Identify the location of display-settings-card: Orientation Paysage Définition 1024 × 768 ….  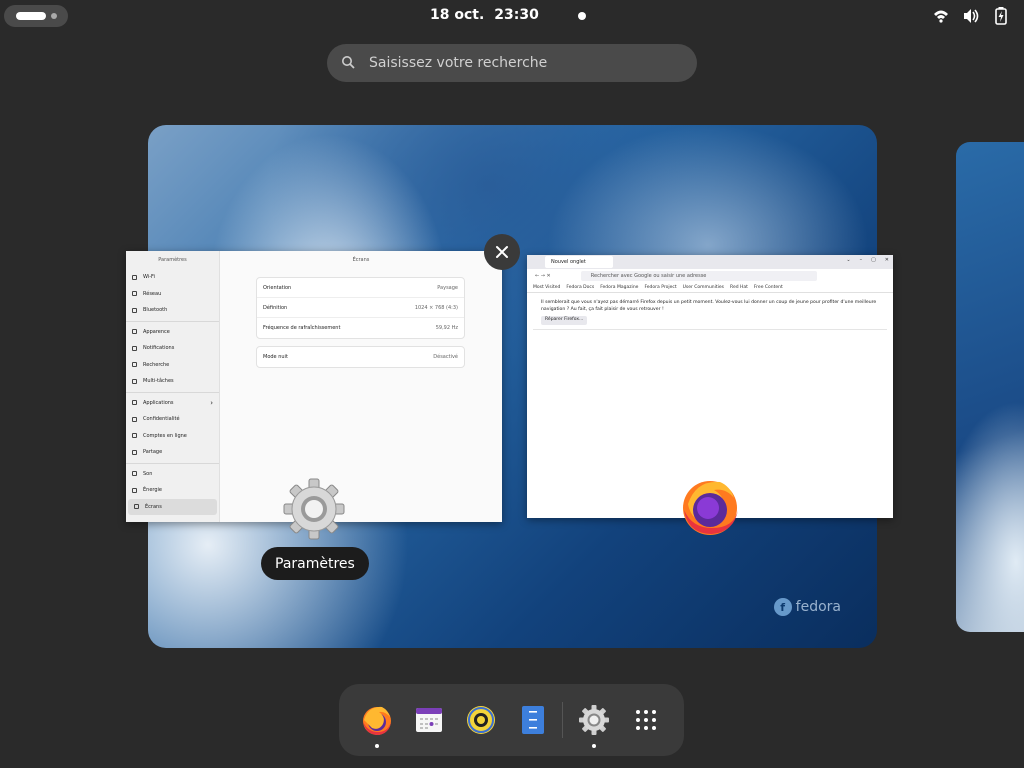
(360, 308).